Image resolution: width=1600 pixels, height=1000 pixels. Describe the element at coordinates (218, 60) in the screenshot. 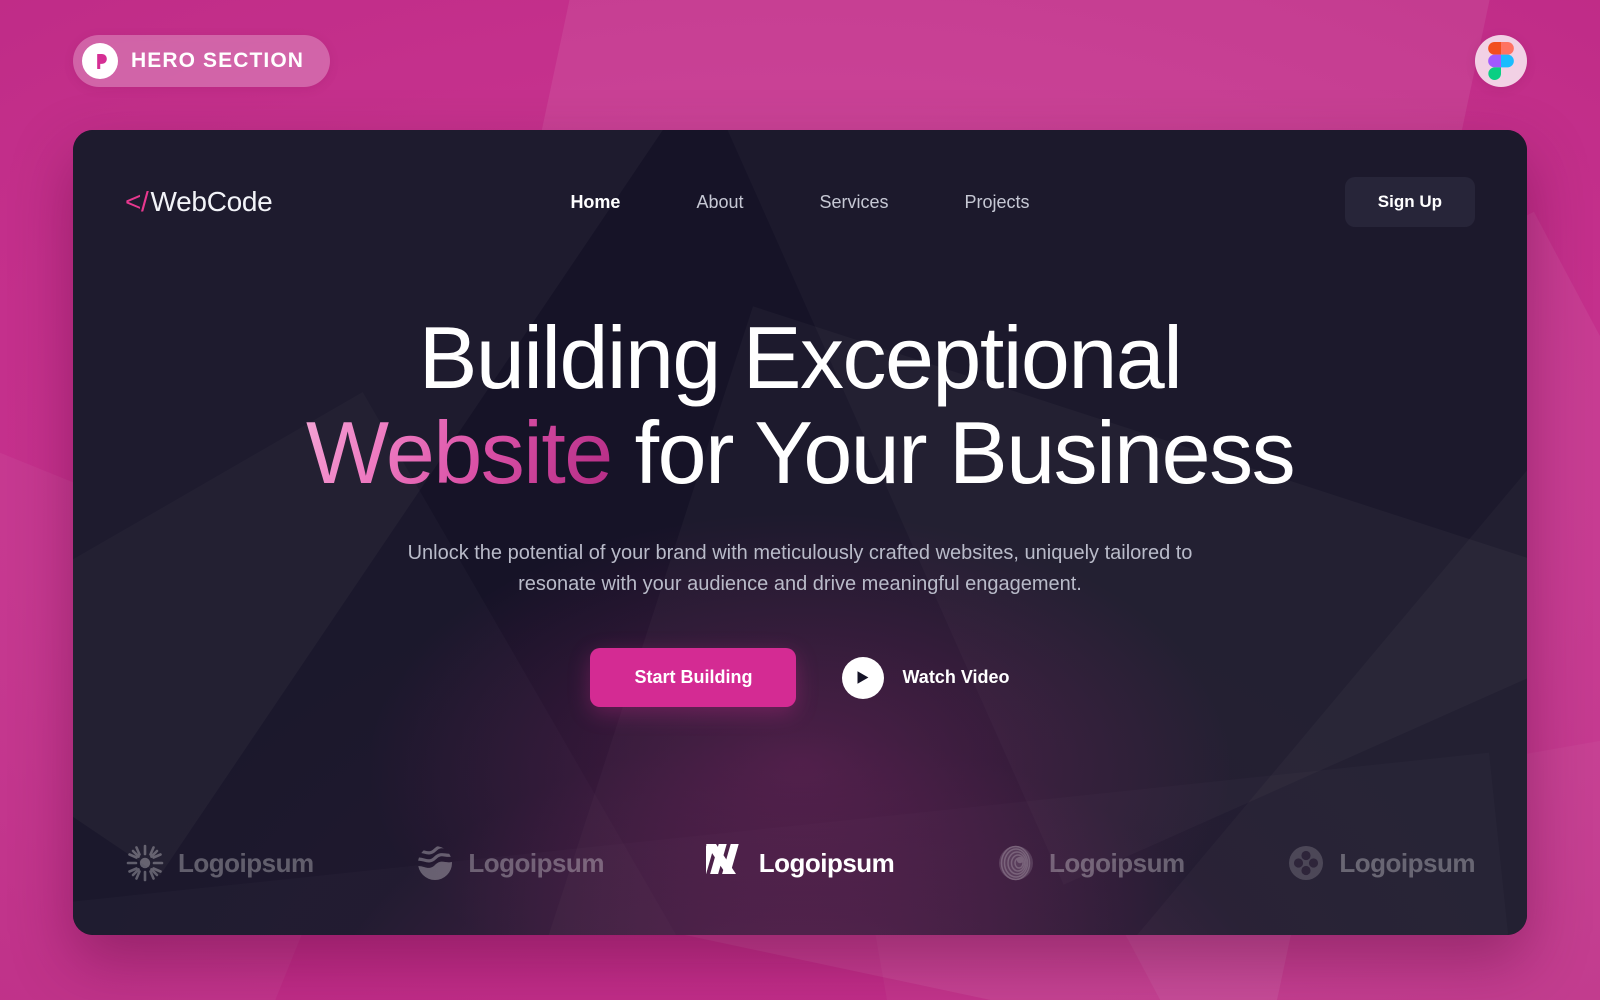

I see `hero-section-badge-label: HERO SECTION` at that location.